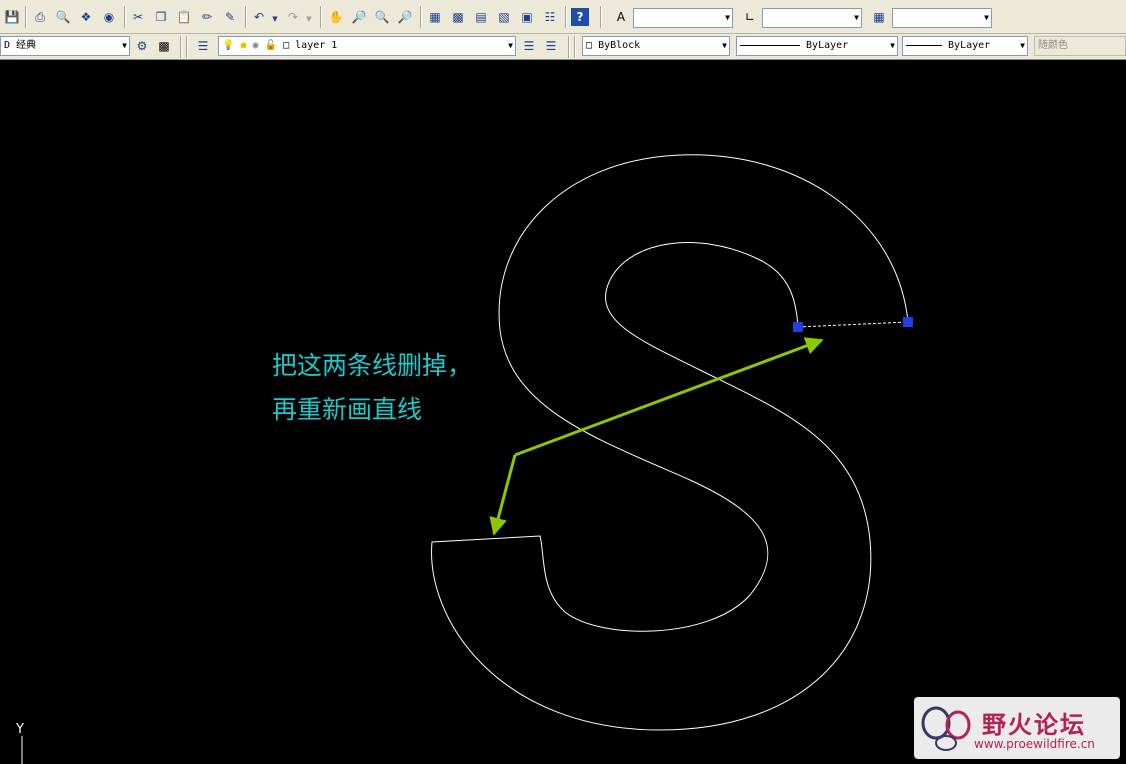 This screenshot has width=1126, height=764. What do you see at coordinates (669, 397) in the screenshot?
I see `arrow-to-top-line` at bounding box center [669, 397].